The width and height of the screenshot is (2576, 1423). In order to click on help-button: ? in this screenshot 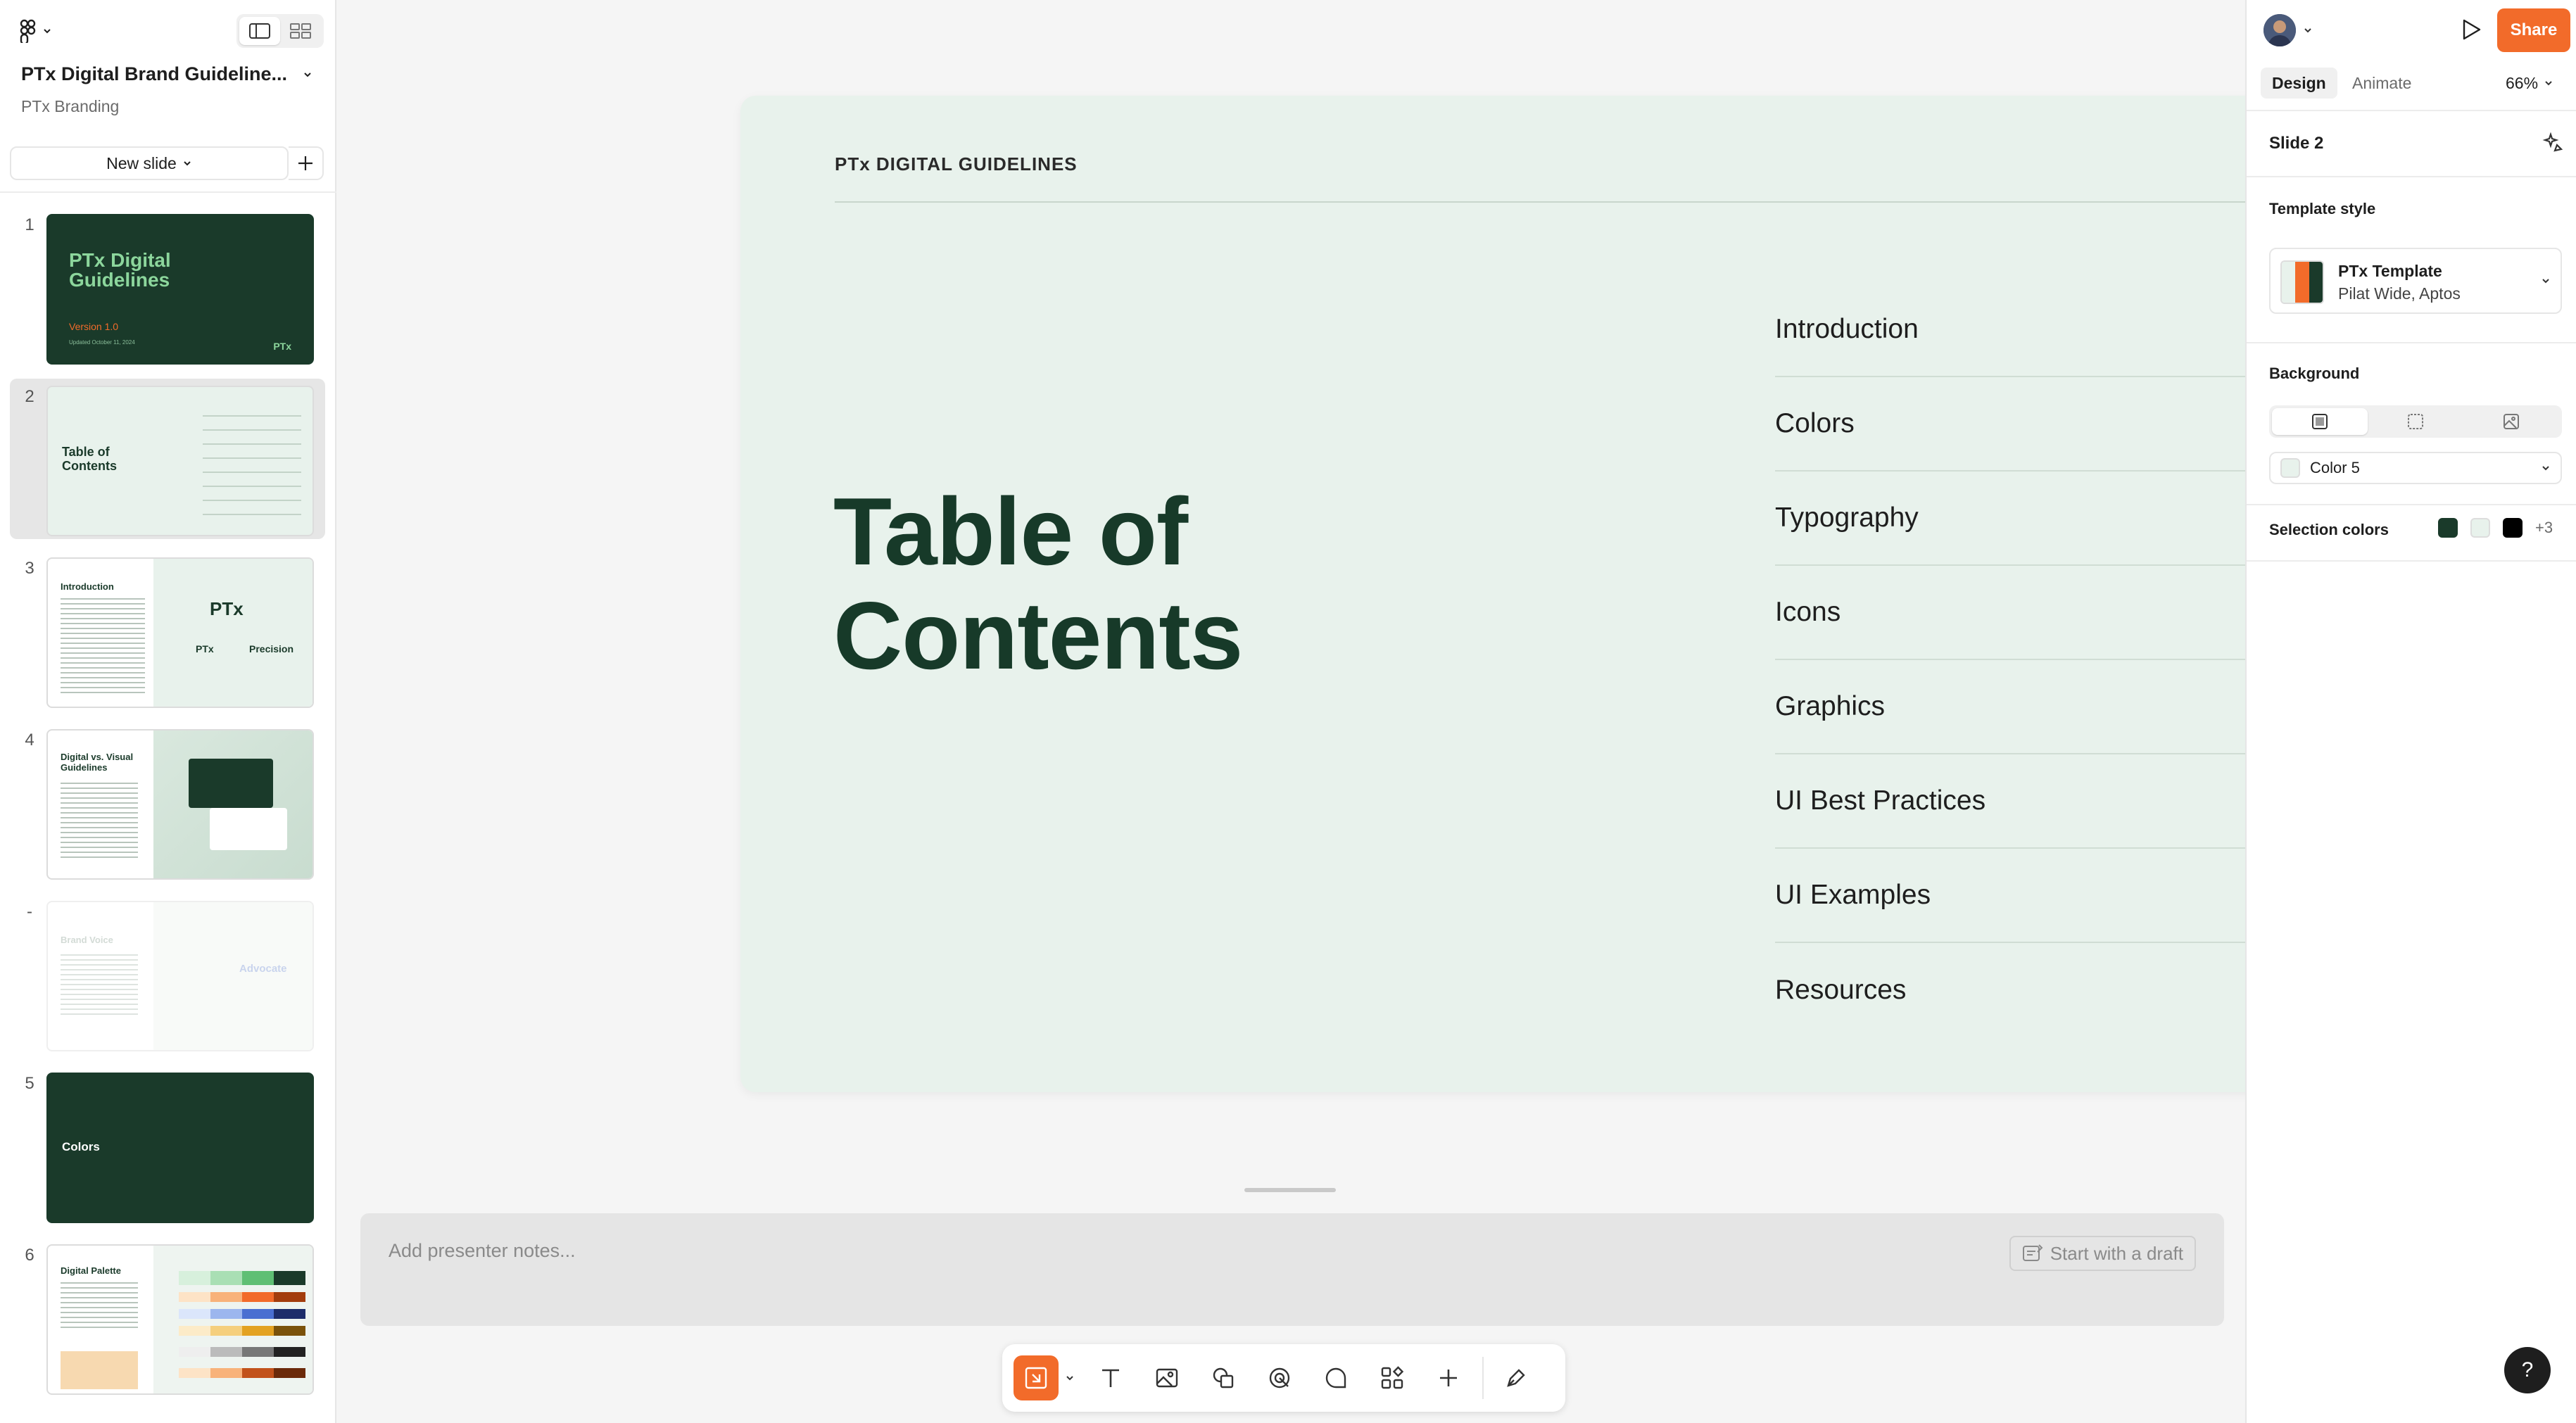, I will do `click(2527, 1370)`.